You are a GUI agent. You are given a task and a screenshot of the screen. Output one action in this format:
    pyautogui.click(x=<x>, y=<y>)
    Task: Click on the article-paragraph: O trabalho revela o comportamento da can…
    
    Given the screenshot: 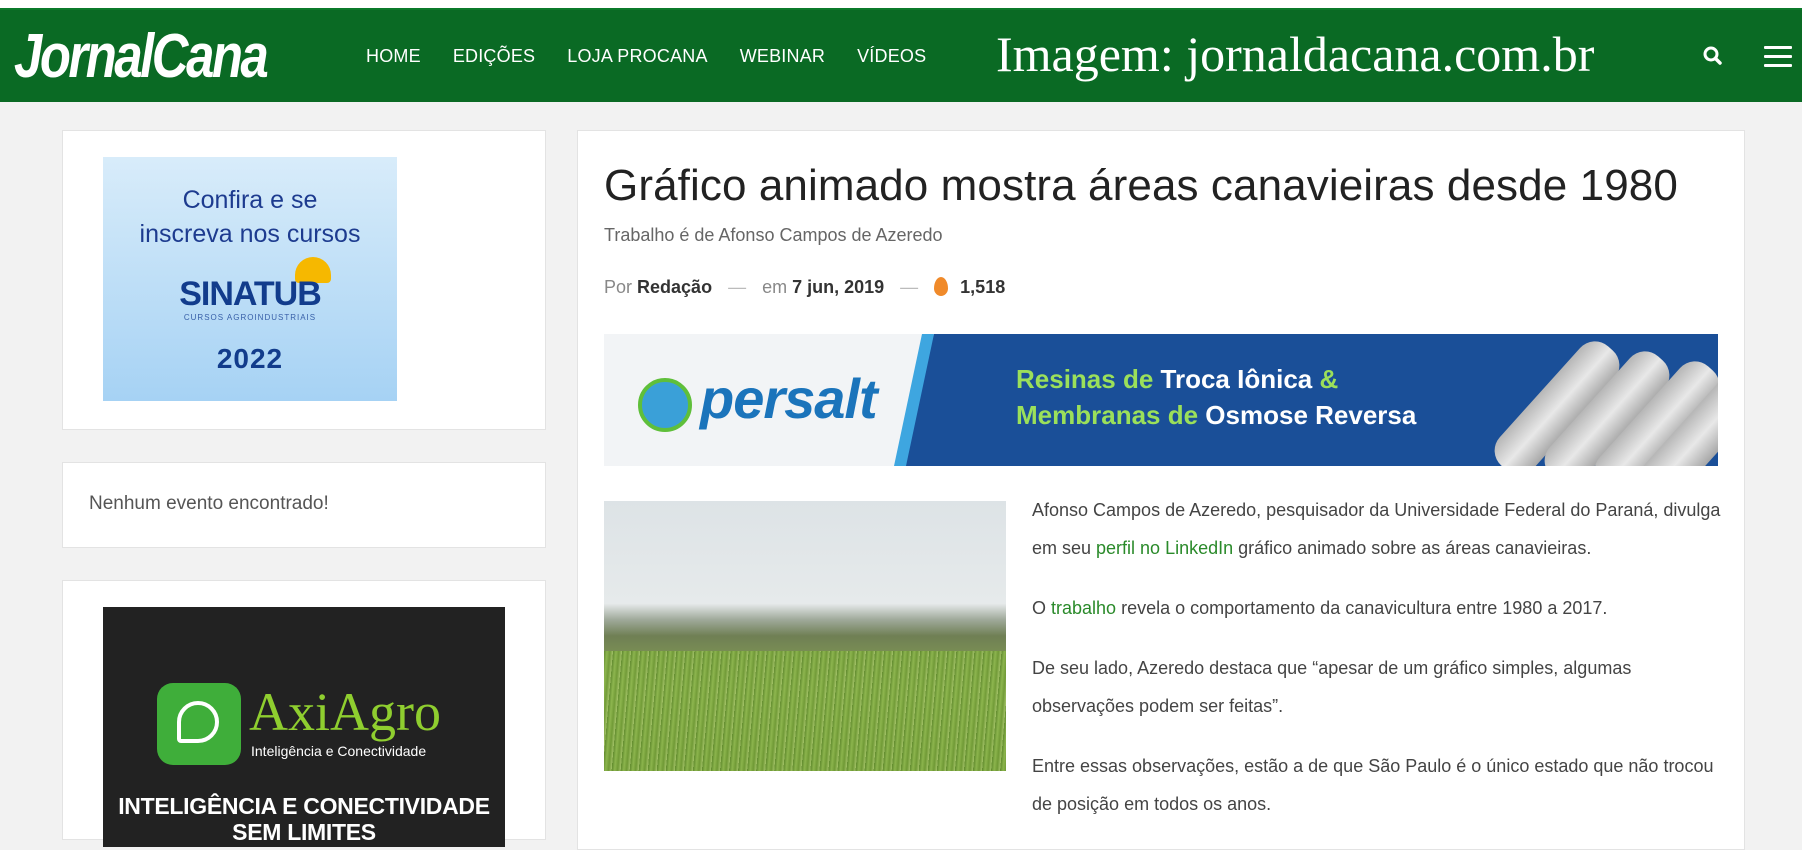 What is the action you would take?
    pyautogui.click(x=1320, y=608)
    